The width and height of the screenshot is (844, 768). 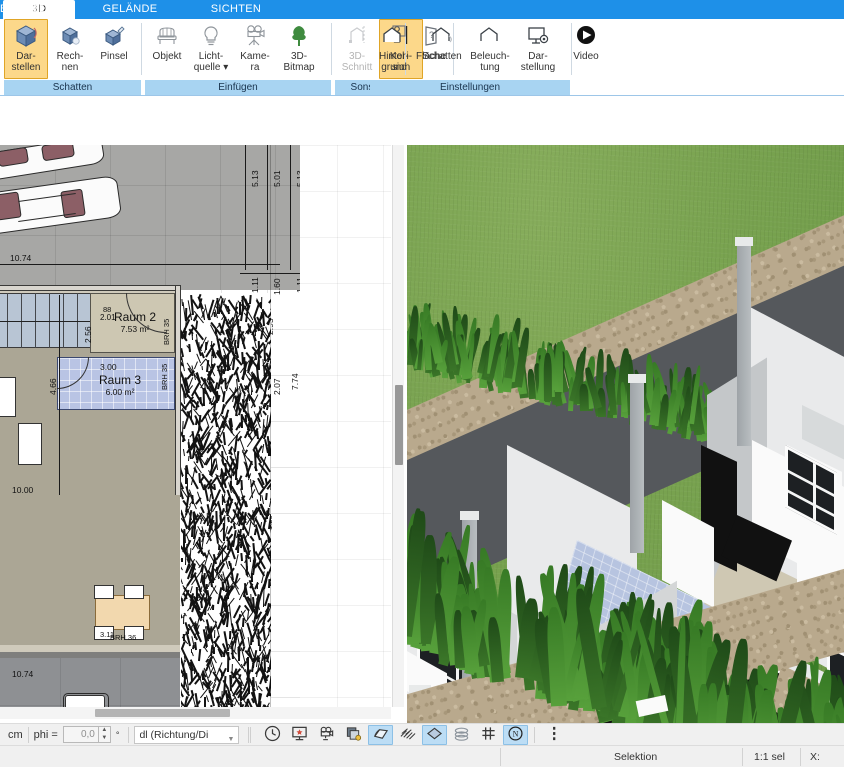 I want to click on ribbon-button-hintergrund: Hinter- grund, so click(x=394, y=49).